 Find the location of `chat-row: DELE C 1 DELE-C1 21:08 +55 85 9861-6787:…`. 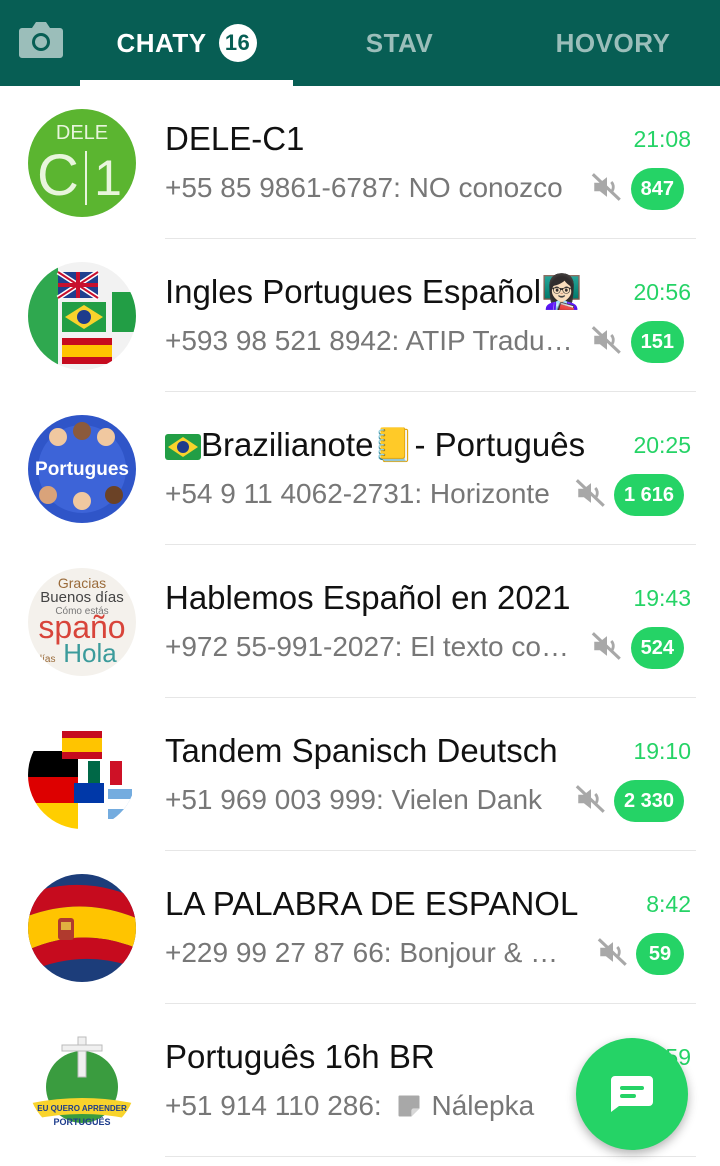

chat-row: DELE C 1 DELE-C1 21:08 +55 85 9861-6787:… is located at coordinates (360, 162).